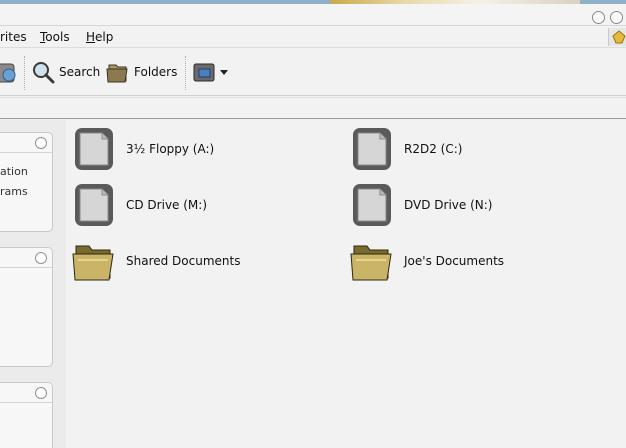  Describe the element at coordinates (313, 37) in the screenshot. I see `menu-bar: rites Tools Help` at that location.